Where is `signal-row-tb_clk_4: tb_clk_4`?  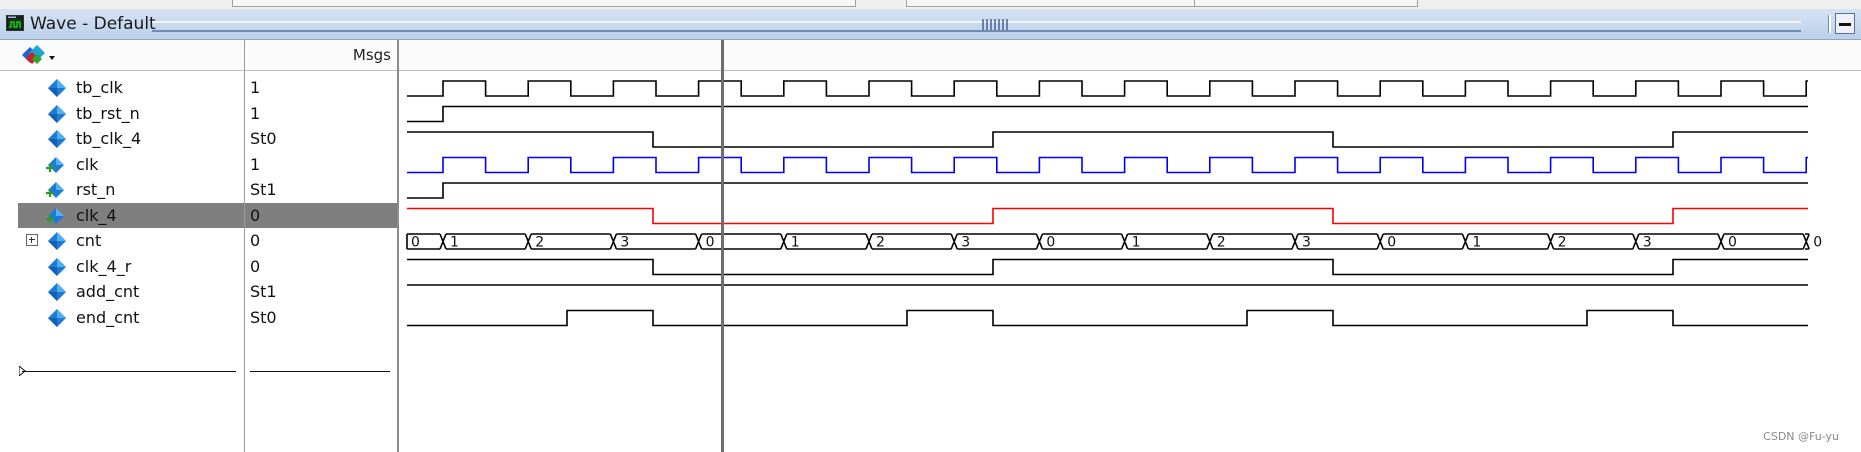 signal-row-tb_clk_4: tb_clk_4 is located at coordinates (122, 138).